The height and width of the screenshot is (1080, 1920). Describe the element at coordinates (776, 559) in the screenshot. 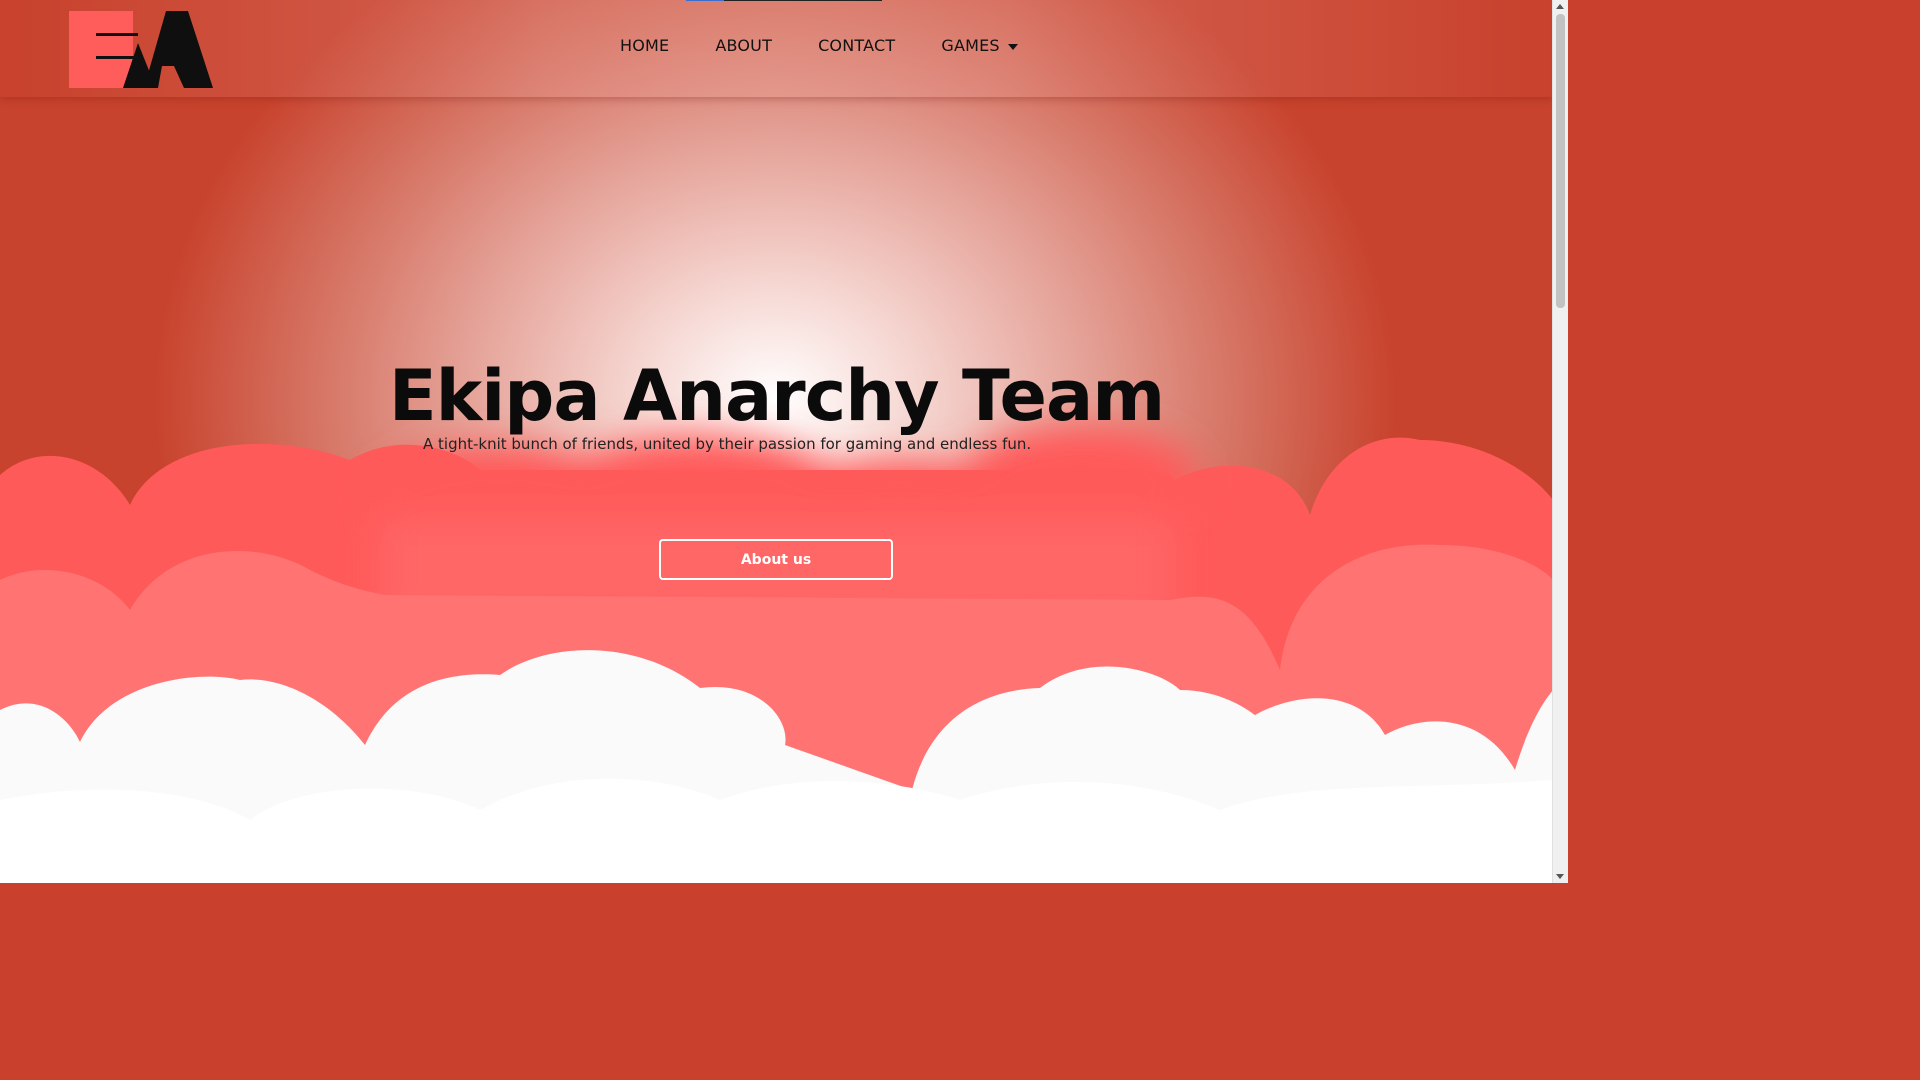

I see `about-us-button: About us` at that location.